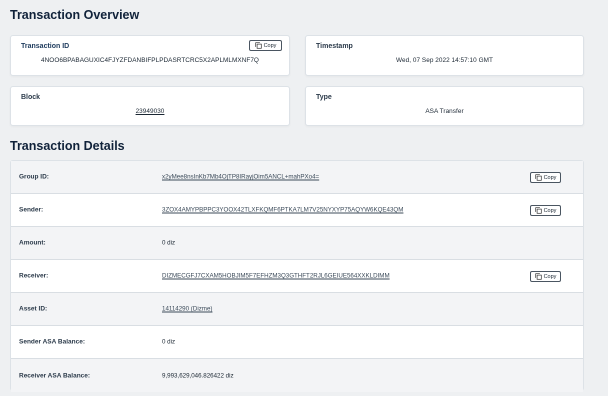 The height and width of the screenshot is (396, 608). I want to click on sender-balance-label: Sender ASA Balance:, so click(52, 342).